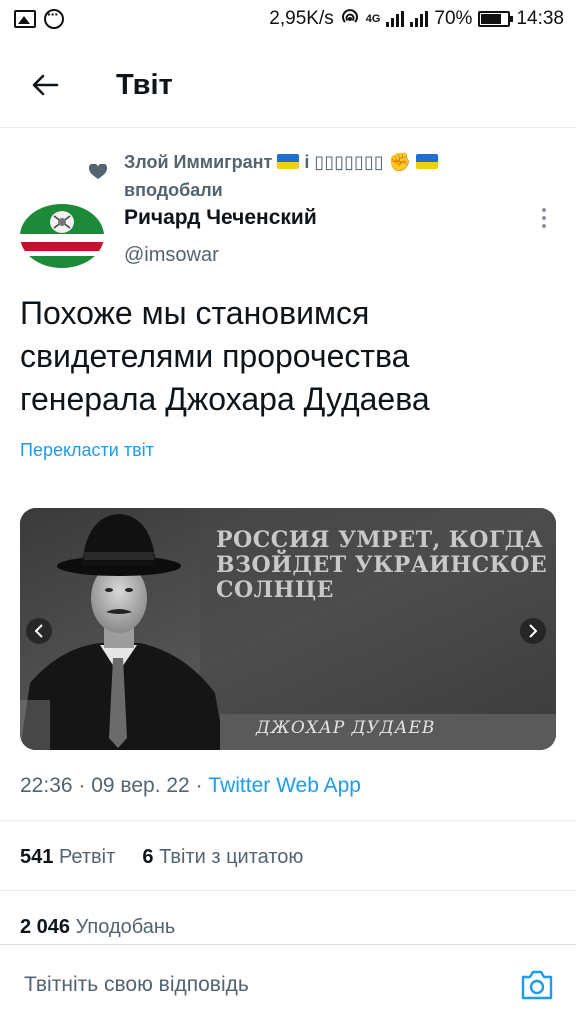  I want to click on media-signature-text: ДЖОХАР ДУДАЕВ, so click(346, 728).